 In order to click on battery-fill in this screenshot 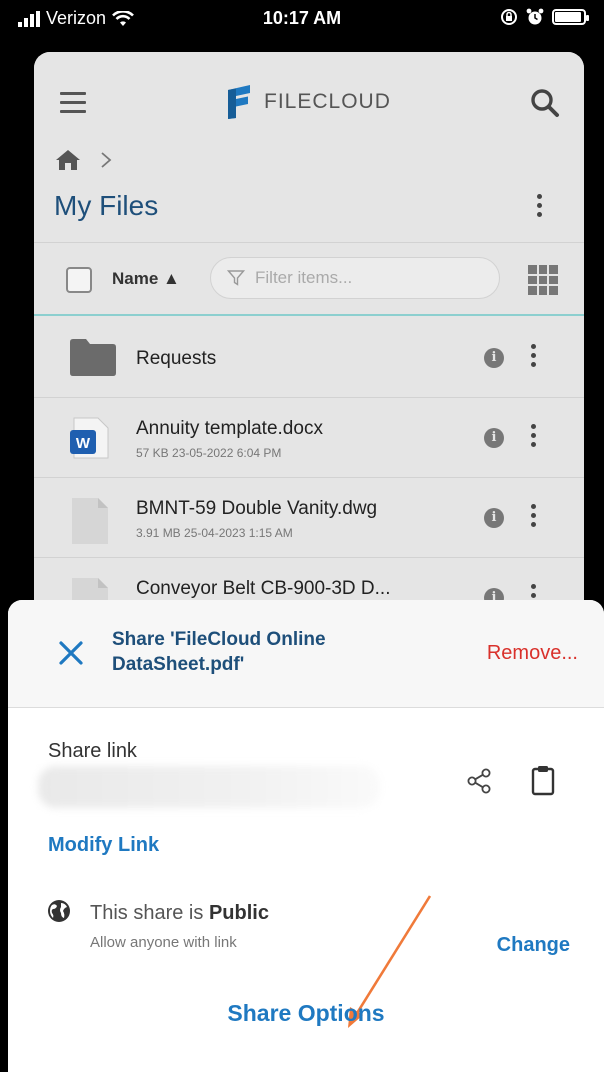, I will do `click(568, 17)`.